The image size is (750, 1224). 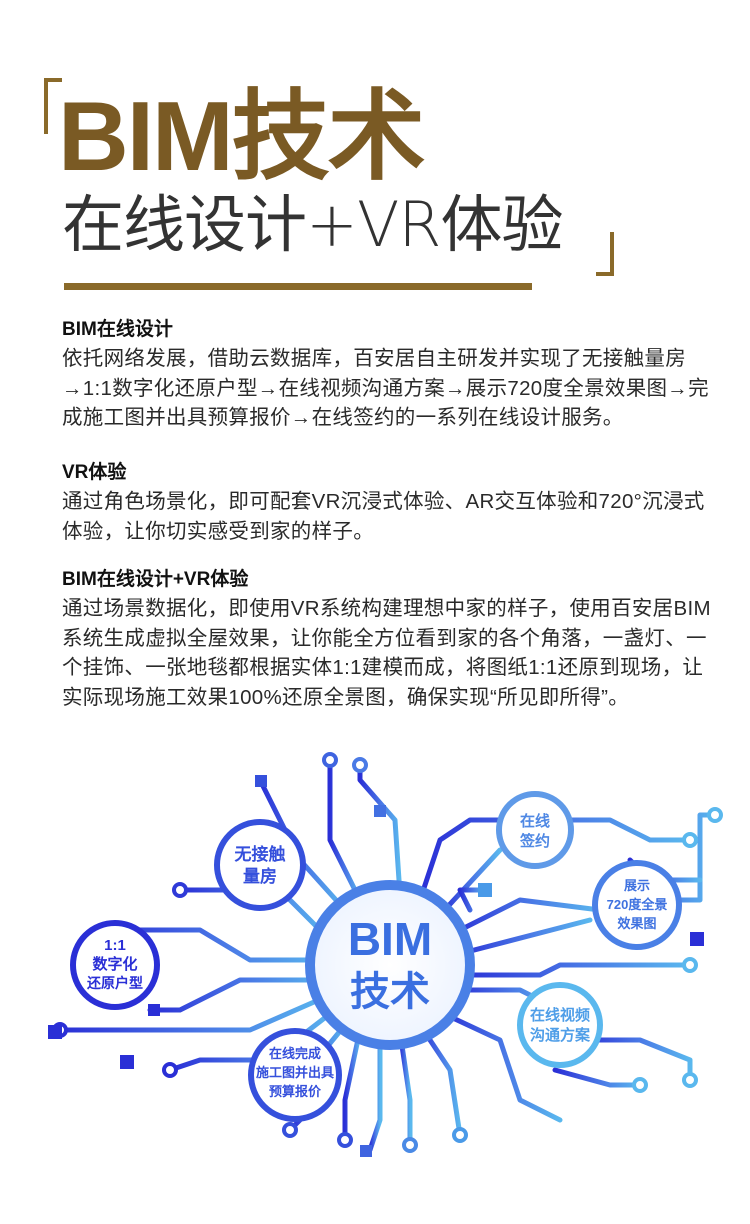 What do you see at coordinates (260, 854) in the screenshot?
I see `svg-text: 无接触` at bounding box center [260, 854].